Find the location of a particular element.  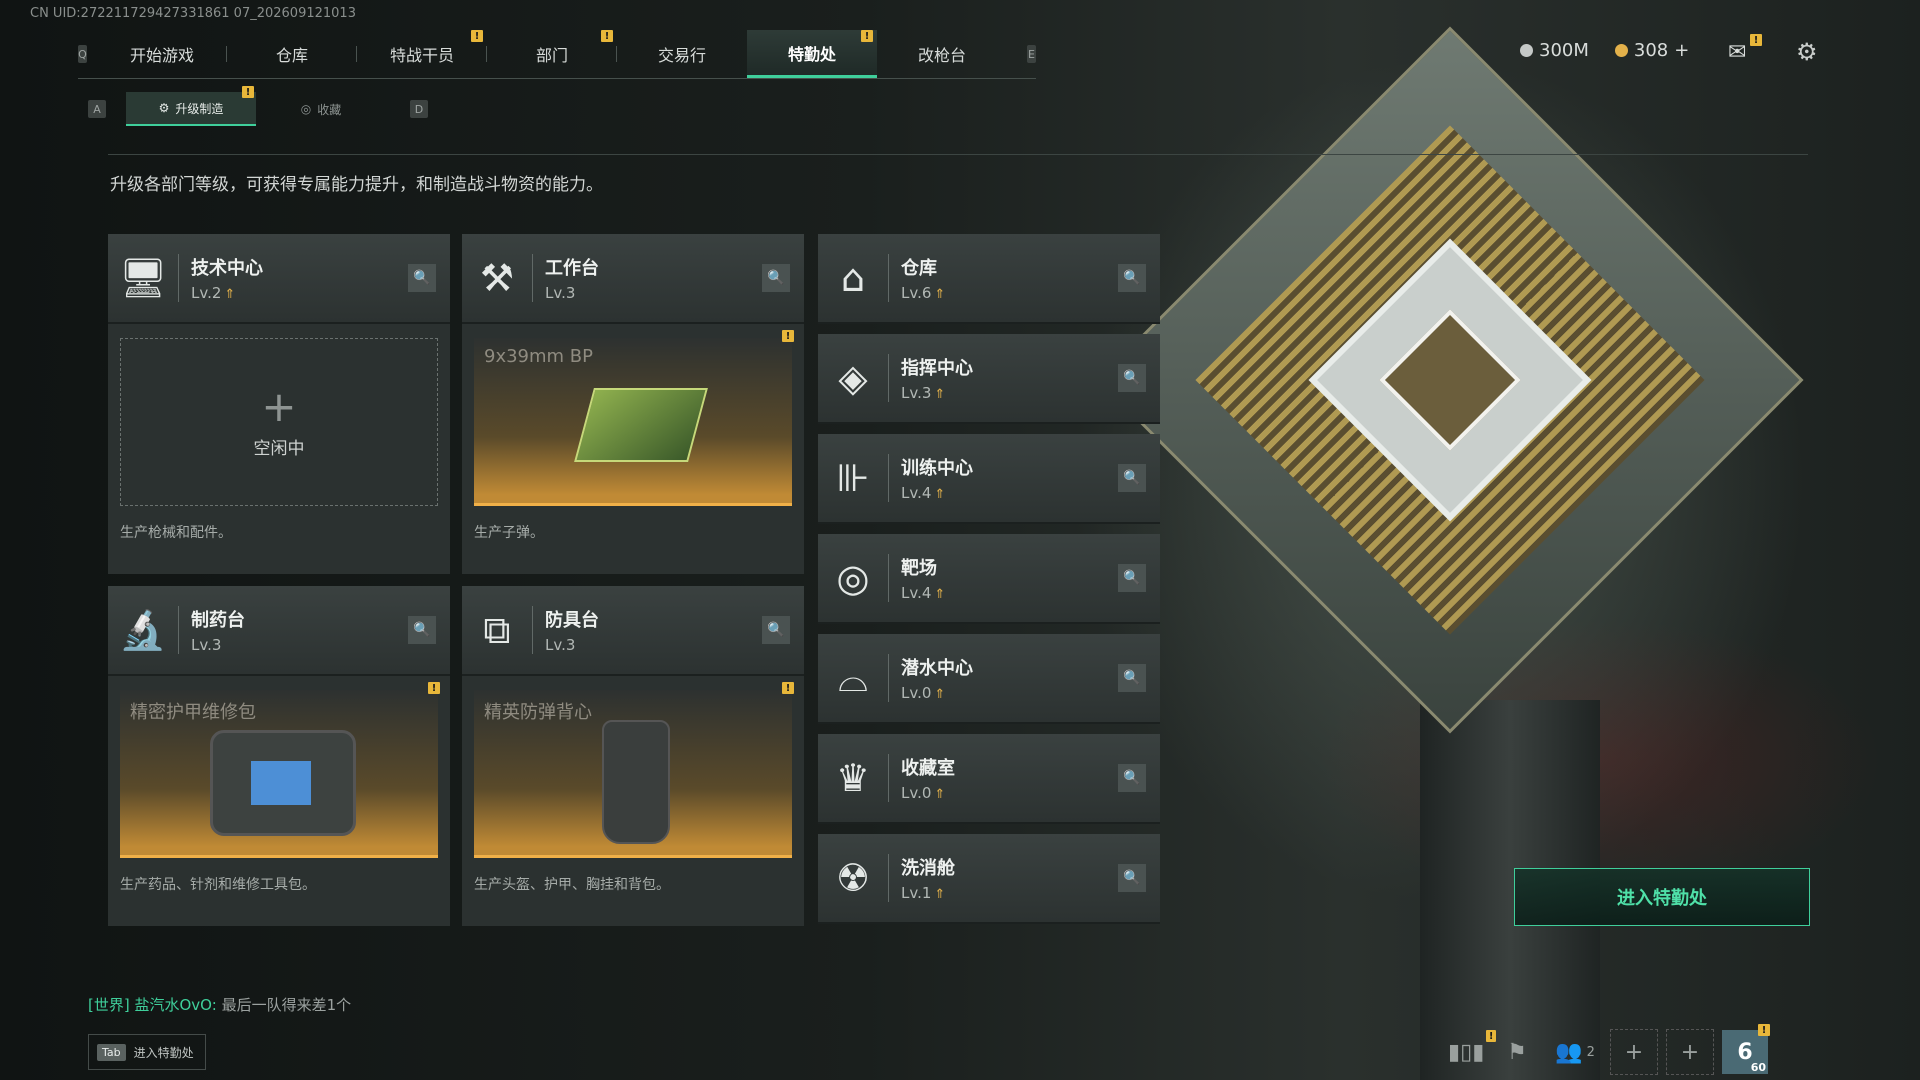

gear-icon: ⚙ is located at coordinates (1807, 52).